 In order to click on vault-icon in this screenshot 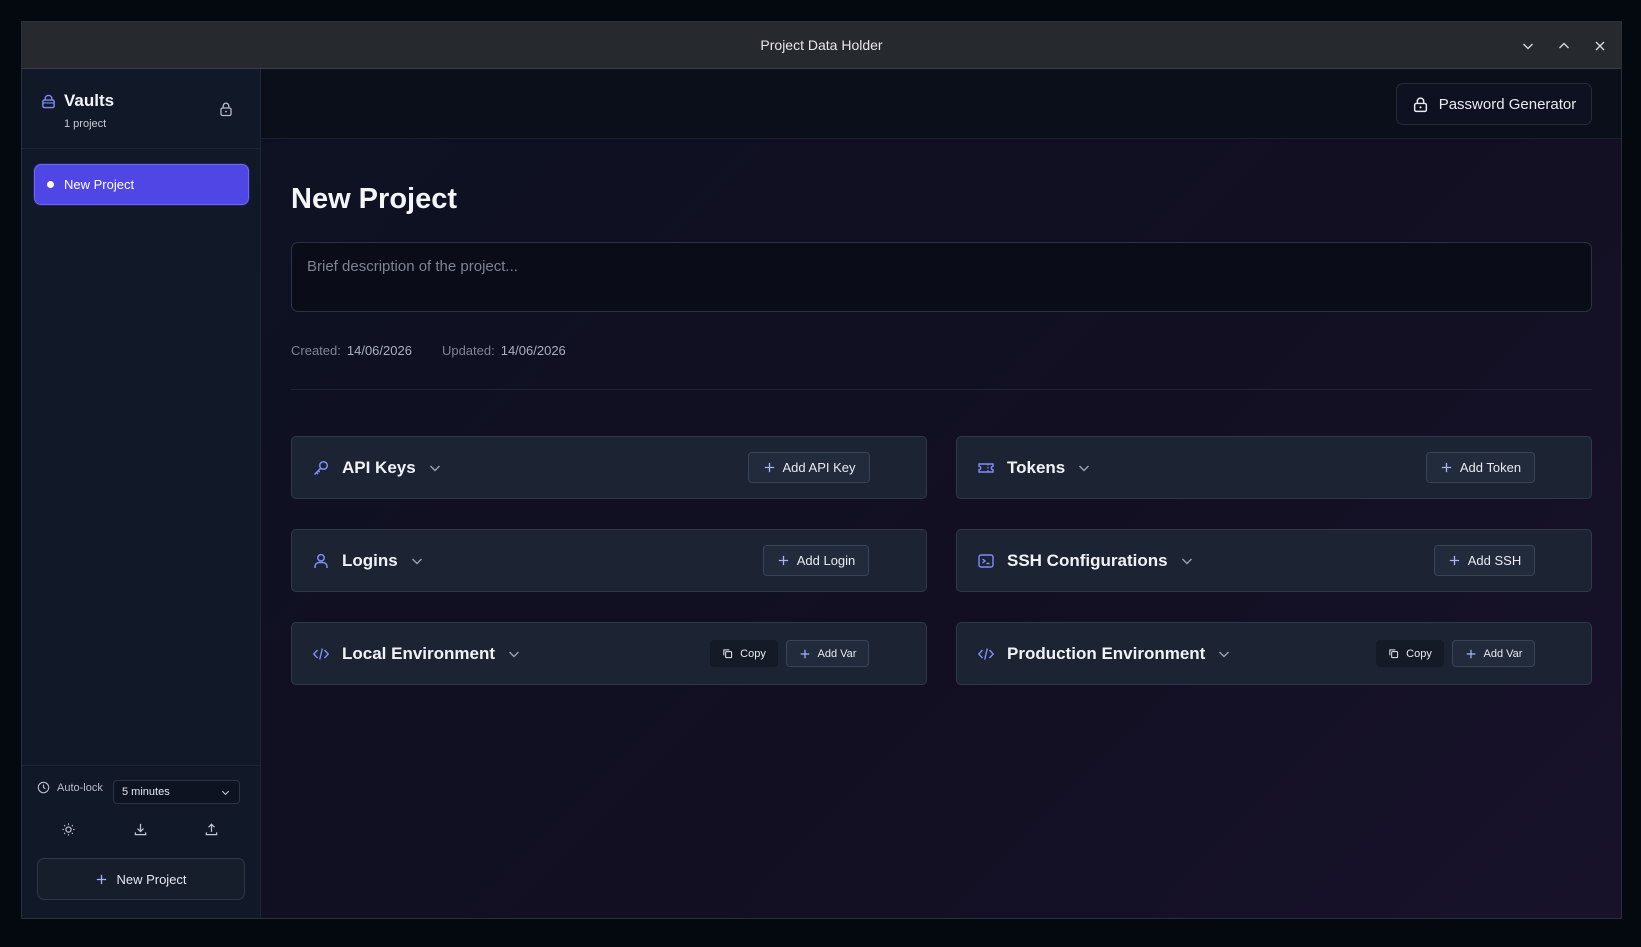, I will do `click(48, 101)`.